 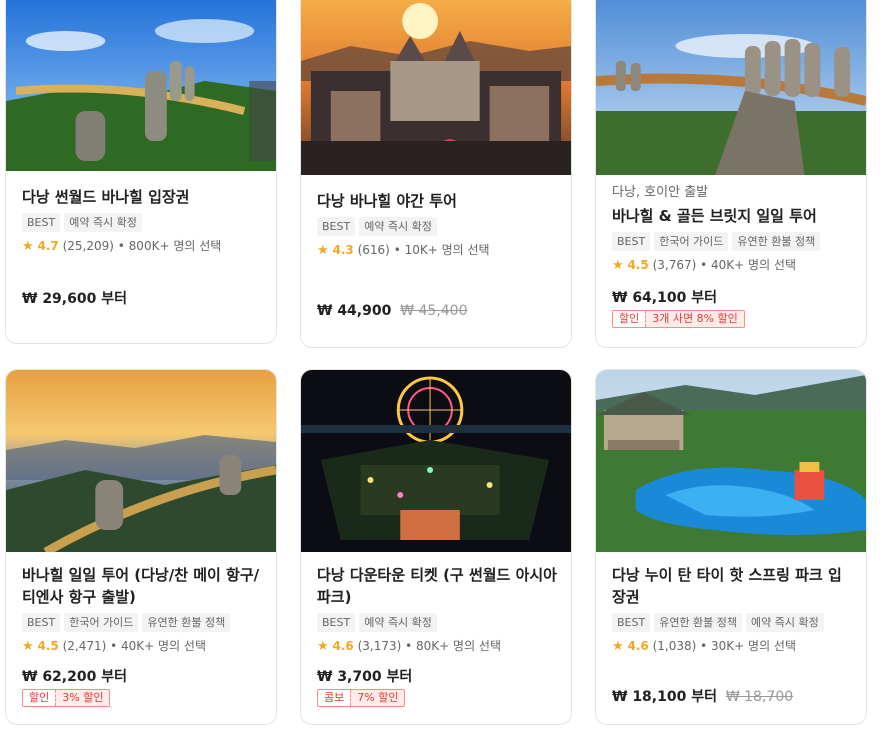 I want to click on popularity: 80K+ 명의 선택, so click(x=459, y=646).